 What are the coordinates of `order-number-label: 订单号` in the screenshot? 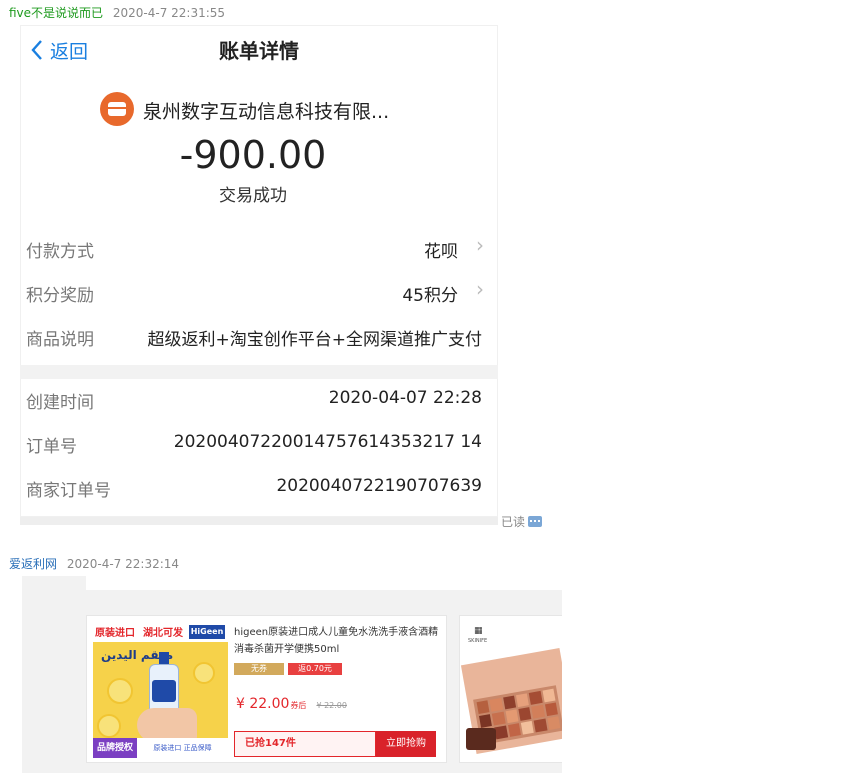 It's located at (51, 447).